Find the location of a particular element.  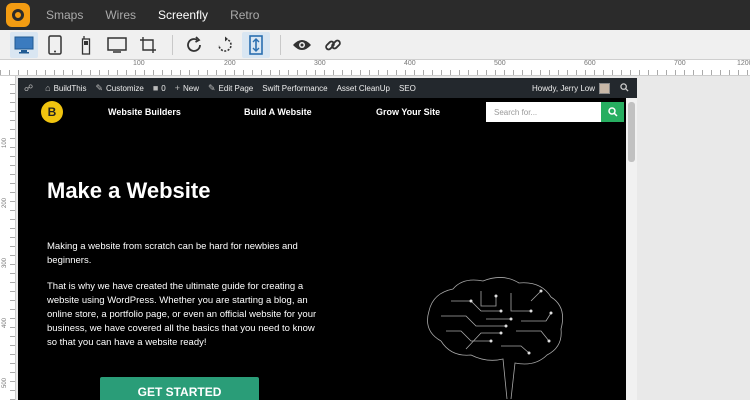

tab-wires: Wires is located at coordinates (120, 15).